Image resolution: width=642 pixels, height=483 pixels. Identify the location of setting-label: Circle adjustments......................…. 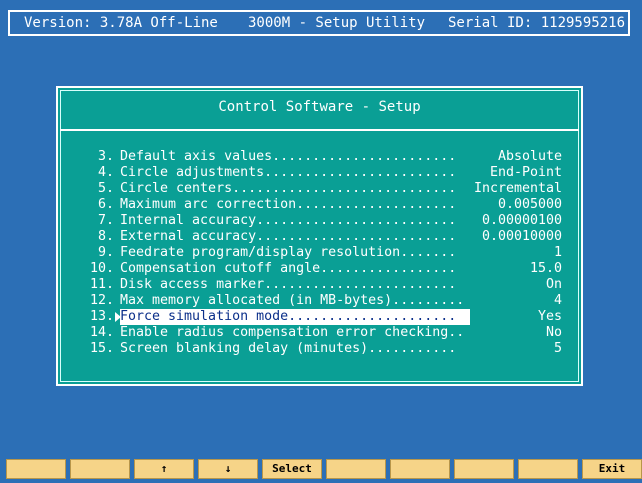
(288, 172).